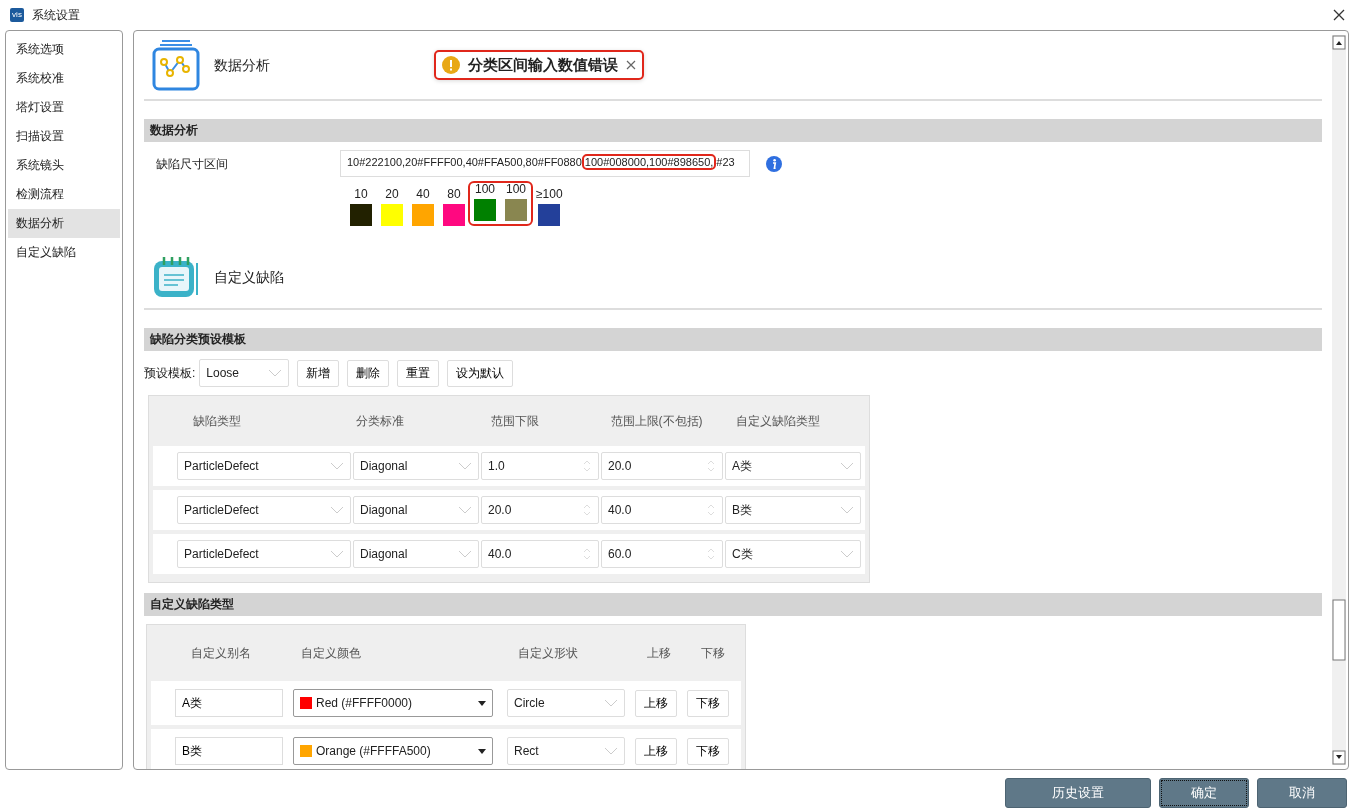 This screenshot has height=812, width=1355. Describe the element at coordinates (566, 703) in the screenshot. I see `dropdown: Circle` at that location.